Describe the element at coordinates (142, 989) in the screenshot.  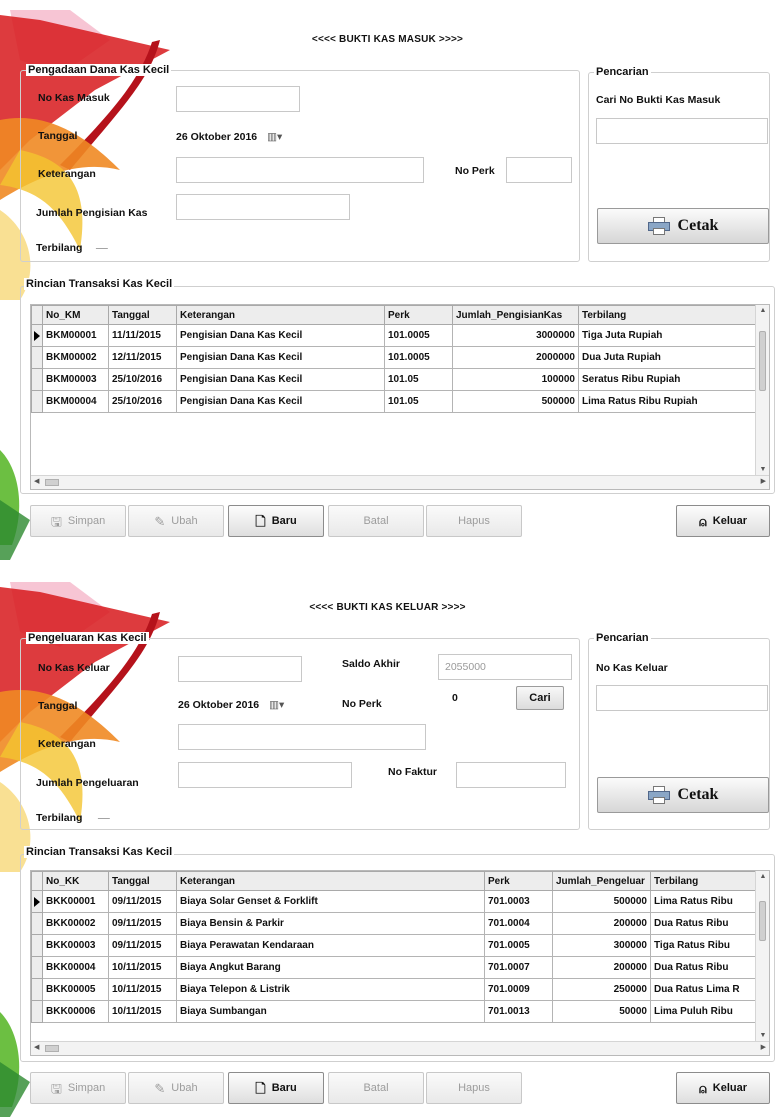
I see `table-cell: 10/11/2015` at that location.